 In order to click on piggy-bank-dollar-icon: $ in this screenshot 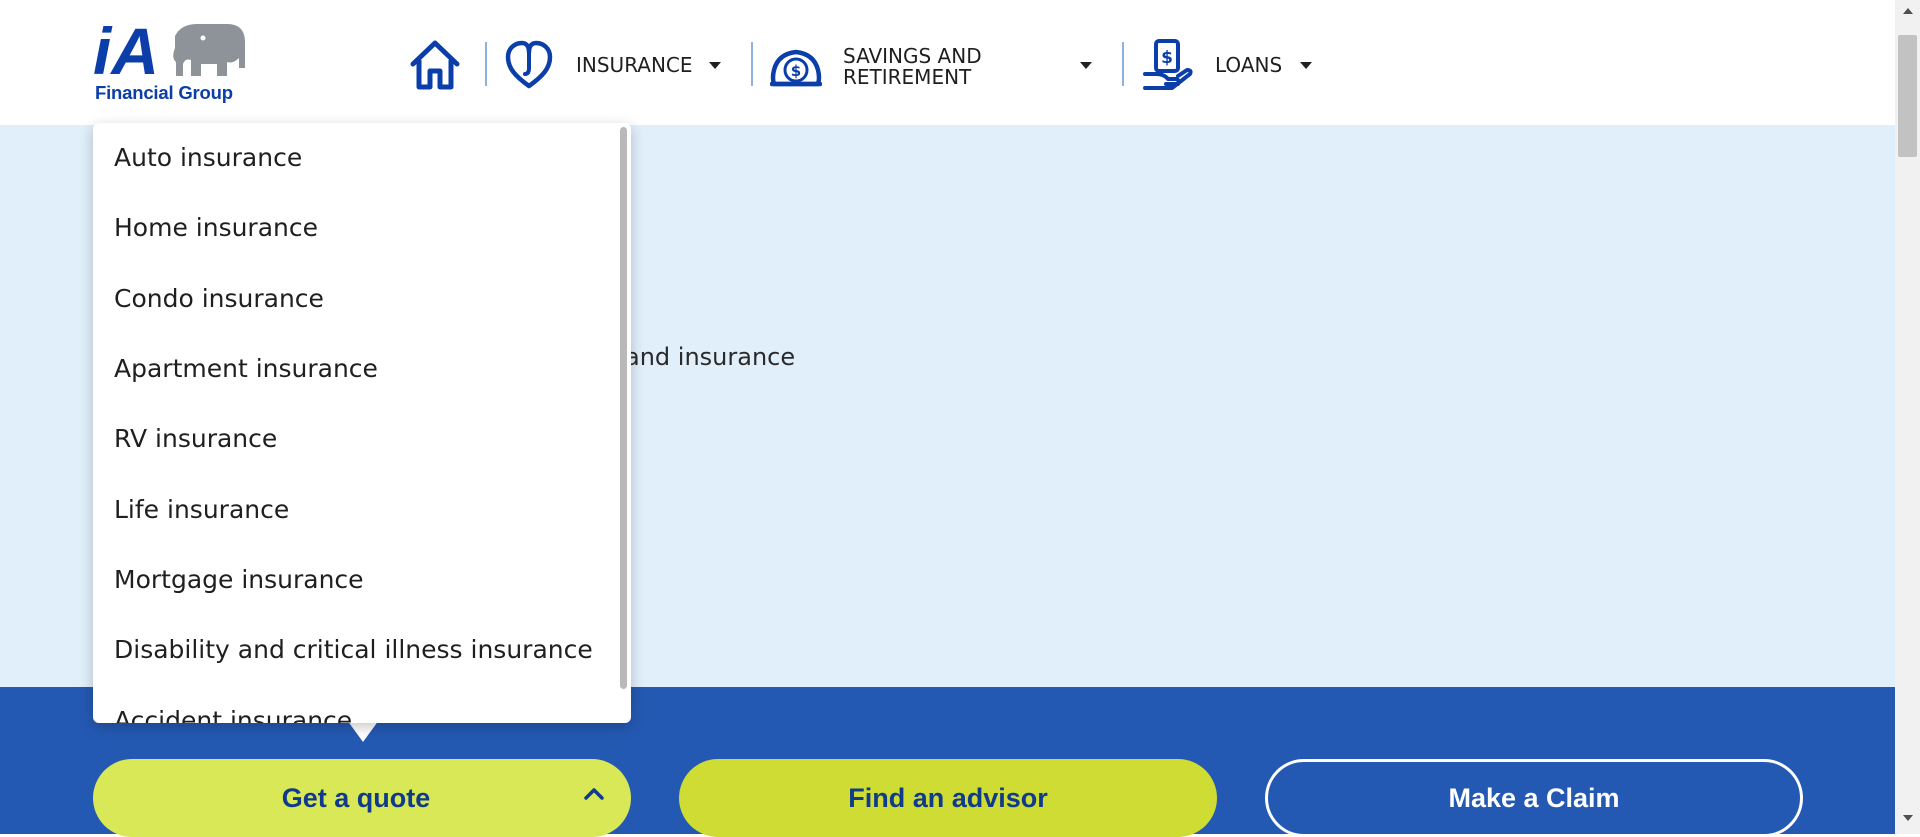, I will do `click(796, 68)`.